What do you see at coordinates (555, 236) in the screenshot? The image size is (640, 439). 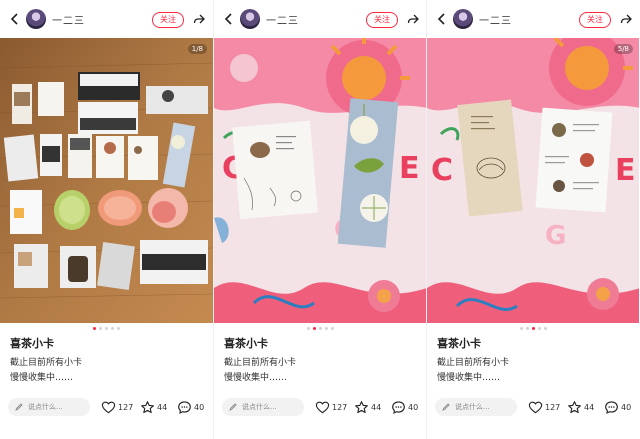 I see `svg-text: G` at bounding box center [555, 236].